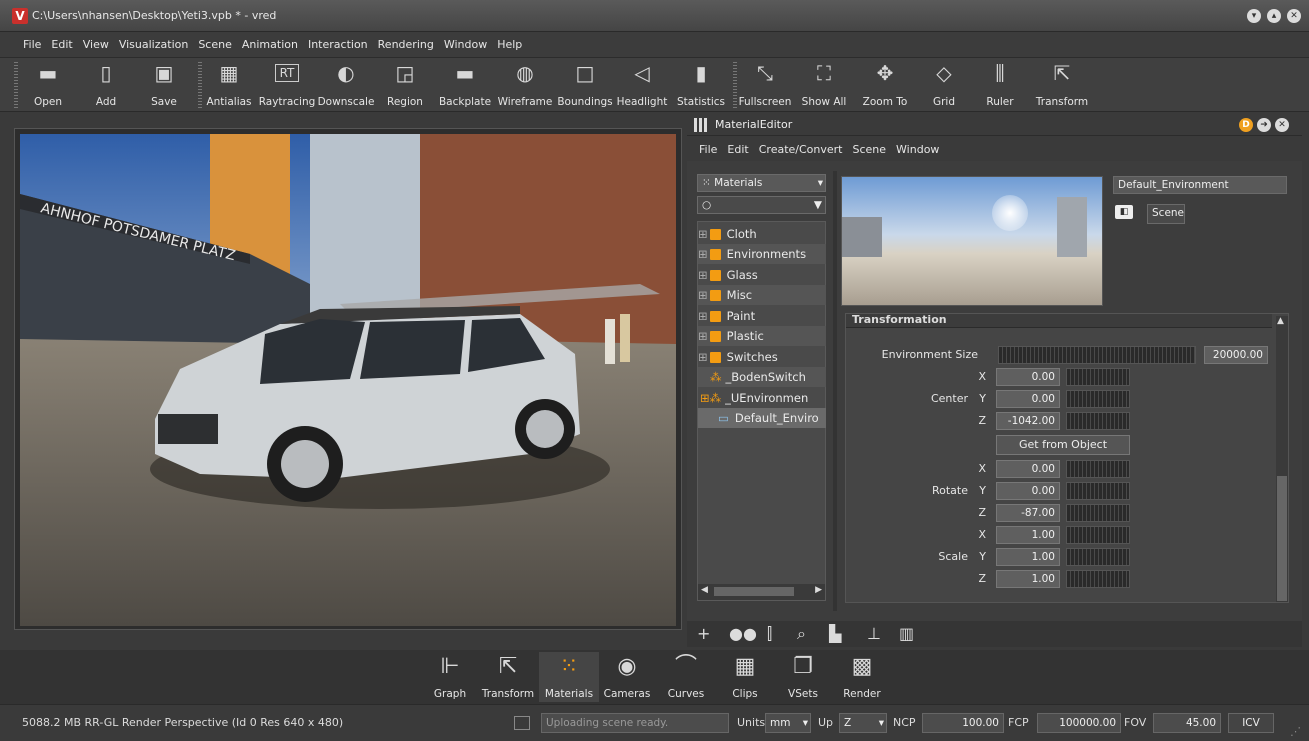 This screenshot has height=741, width=1309. What do you see at coordinates (1098, 535) in the screenshot?
I see `scale-x-slider` at bounding box center [1098, 535].